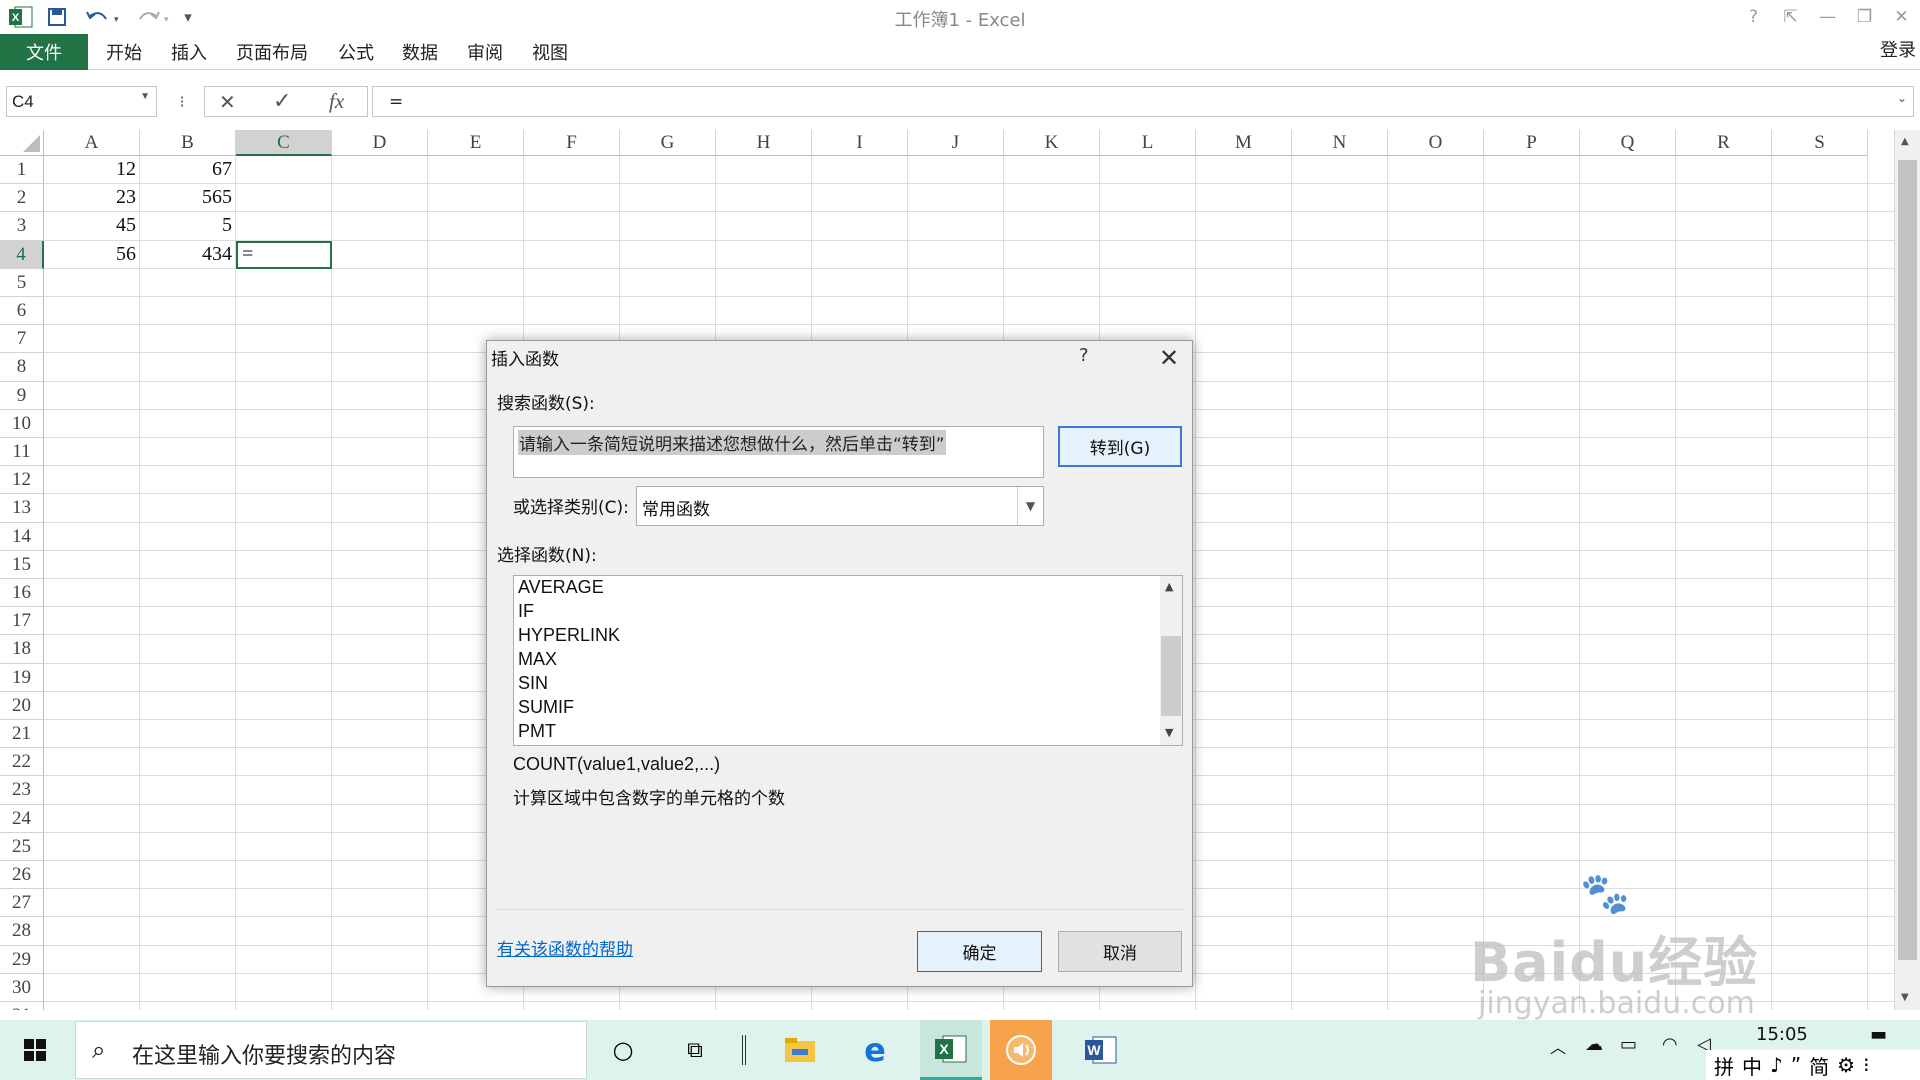 The image size is (1920, 1080). Describe the element at coordinates (1827, 17) in the screenshot. I see `minimize-icon: —` at that location.